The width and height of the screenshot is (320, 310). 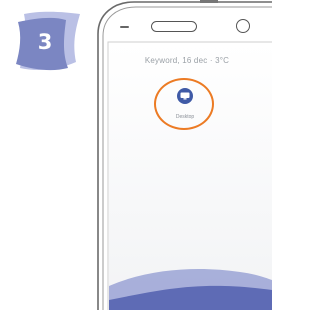 I want to click on desktop-app-icon, so click(x=185, y=96).